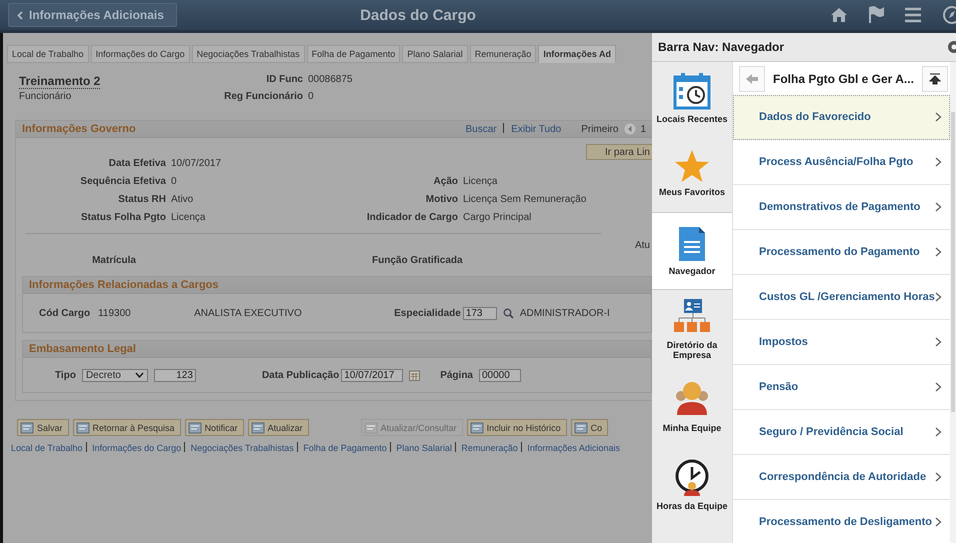 Image resolution: width=956 pixels, height=543 pixels. What do you see at coordinates (424, 448) in the screenshot?
I see `footer-link: Plano Salarial` at bounding box center [424, 448].